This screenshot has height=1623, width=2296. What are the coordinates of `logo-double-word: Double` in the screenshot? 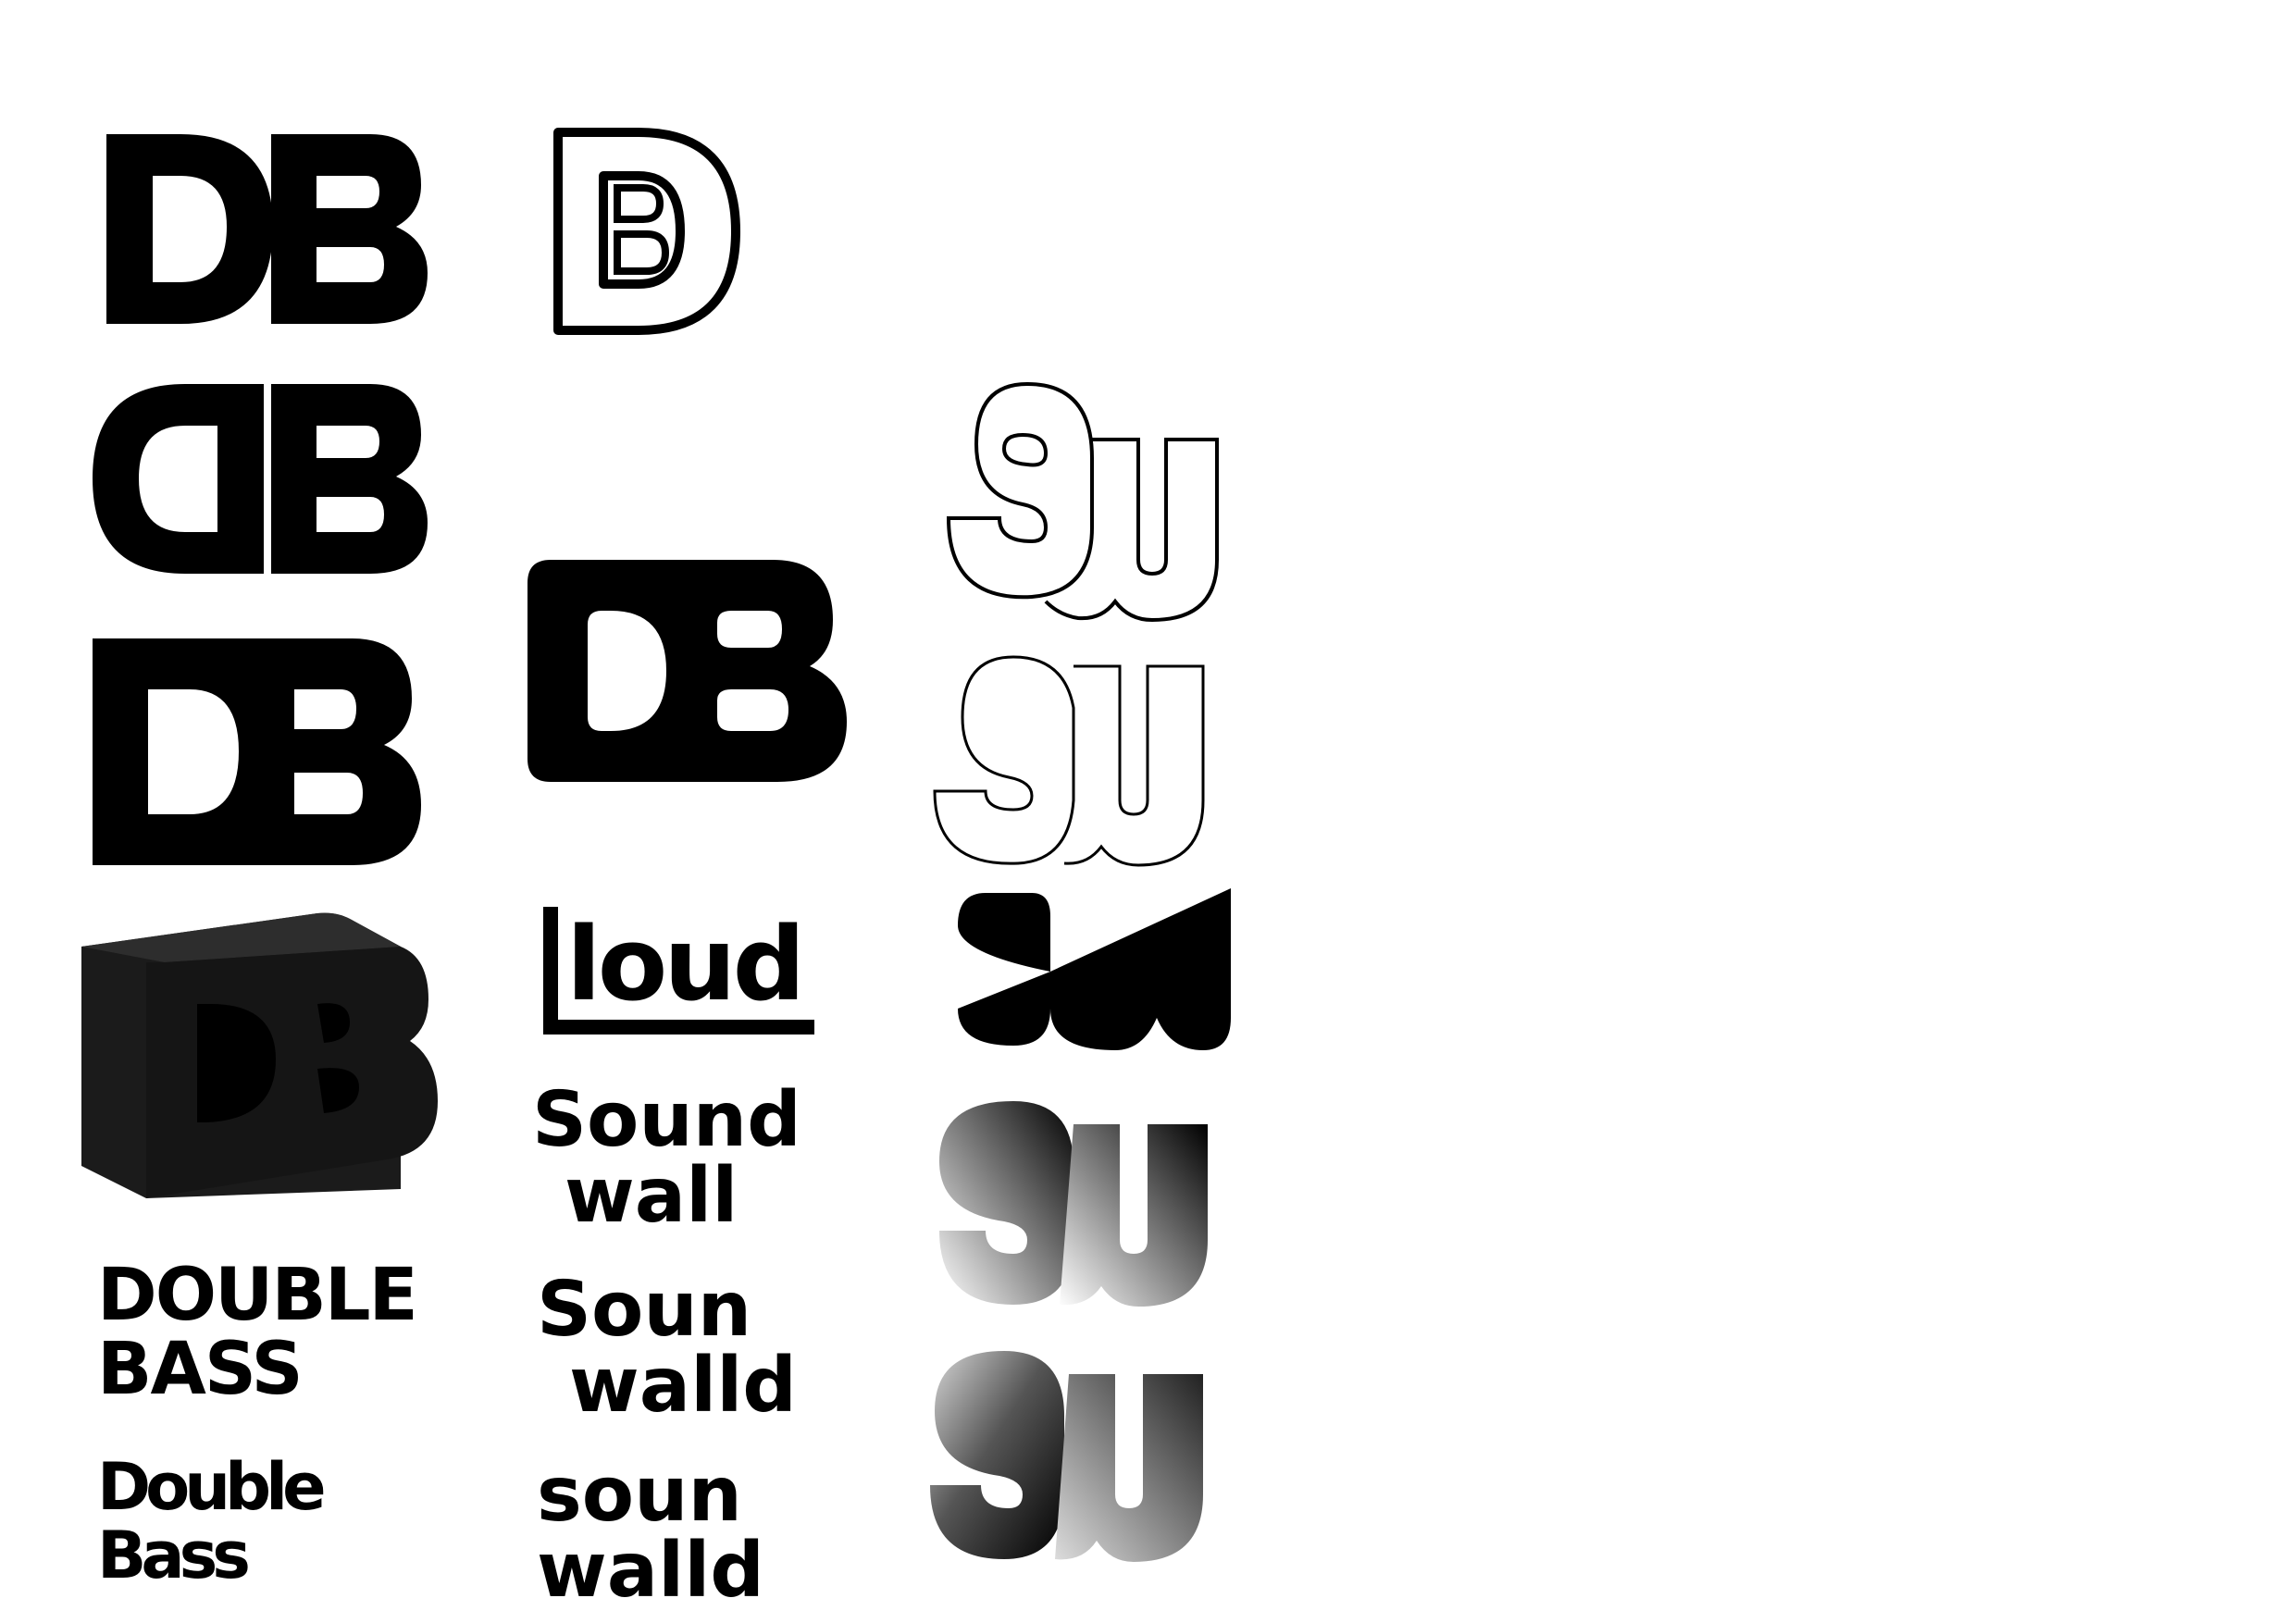 It's located at (212, 1487).